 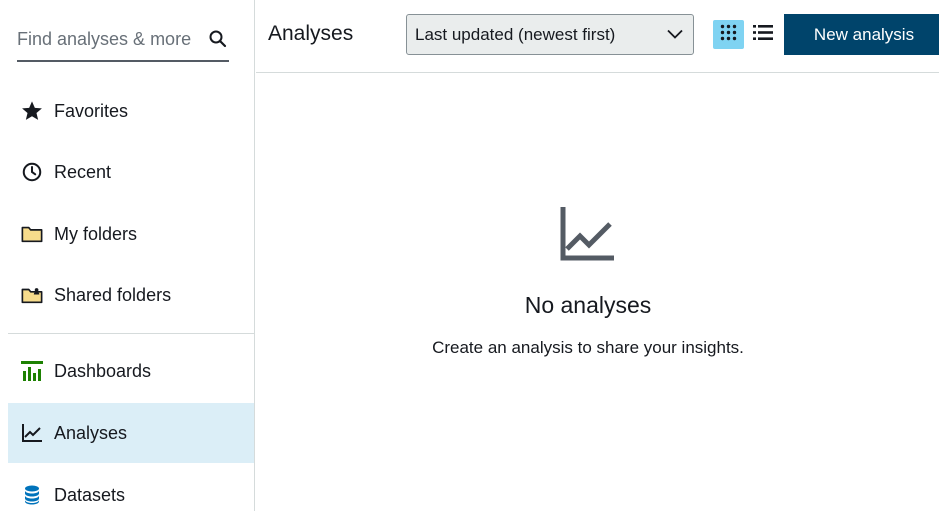 What do you see at coordinates (131, 111) in the screenshot?
I see `sidebar-item-favorites: Favorites` at bounding box center [131, 111].